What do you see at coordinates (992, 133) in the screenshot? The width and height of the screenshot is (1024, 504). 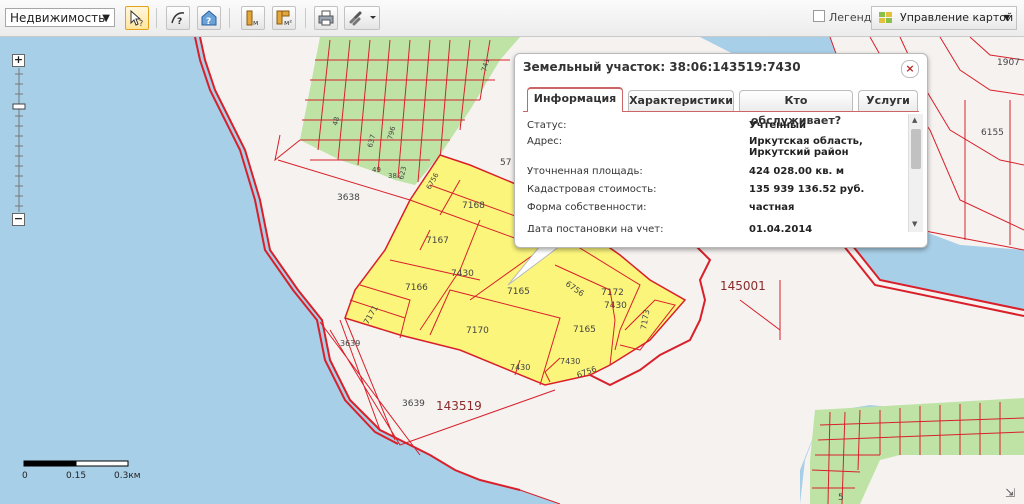 I see `parcel-label: 6155` at bounding box center [992, 133].